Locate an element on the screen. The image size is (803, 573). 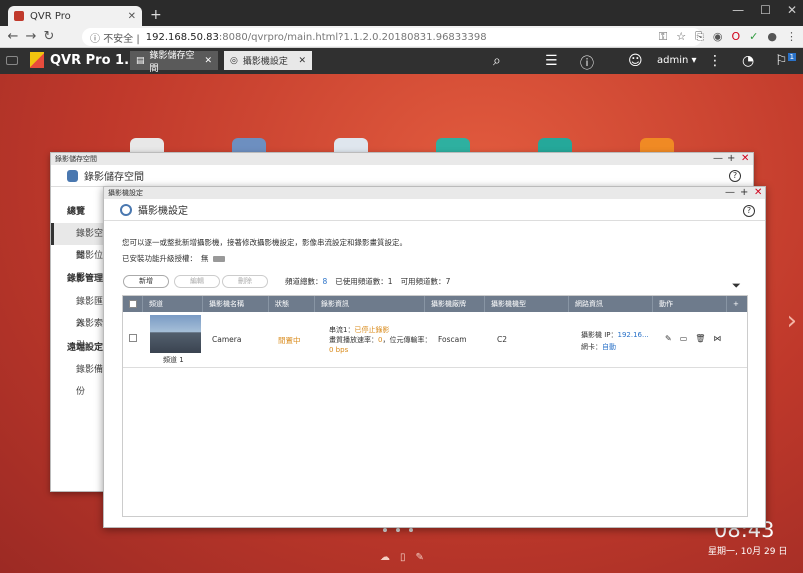
column-header: 狀態 is located at coordinates (292, 304).